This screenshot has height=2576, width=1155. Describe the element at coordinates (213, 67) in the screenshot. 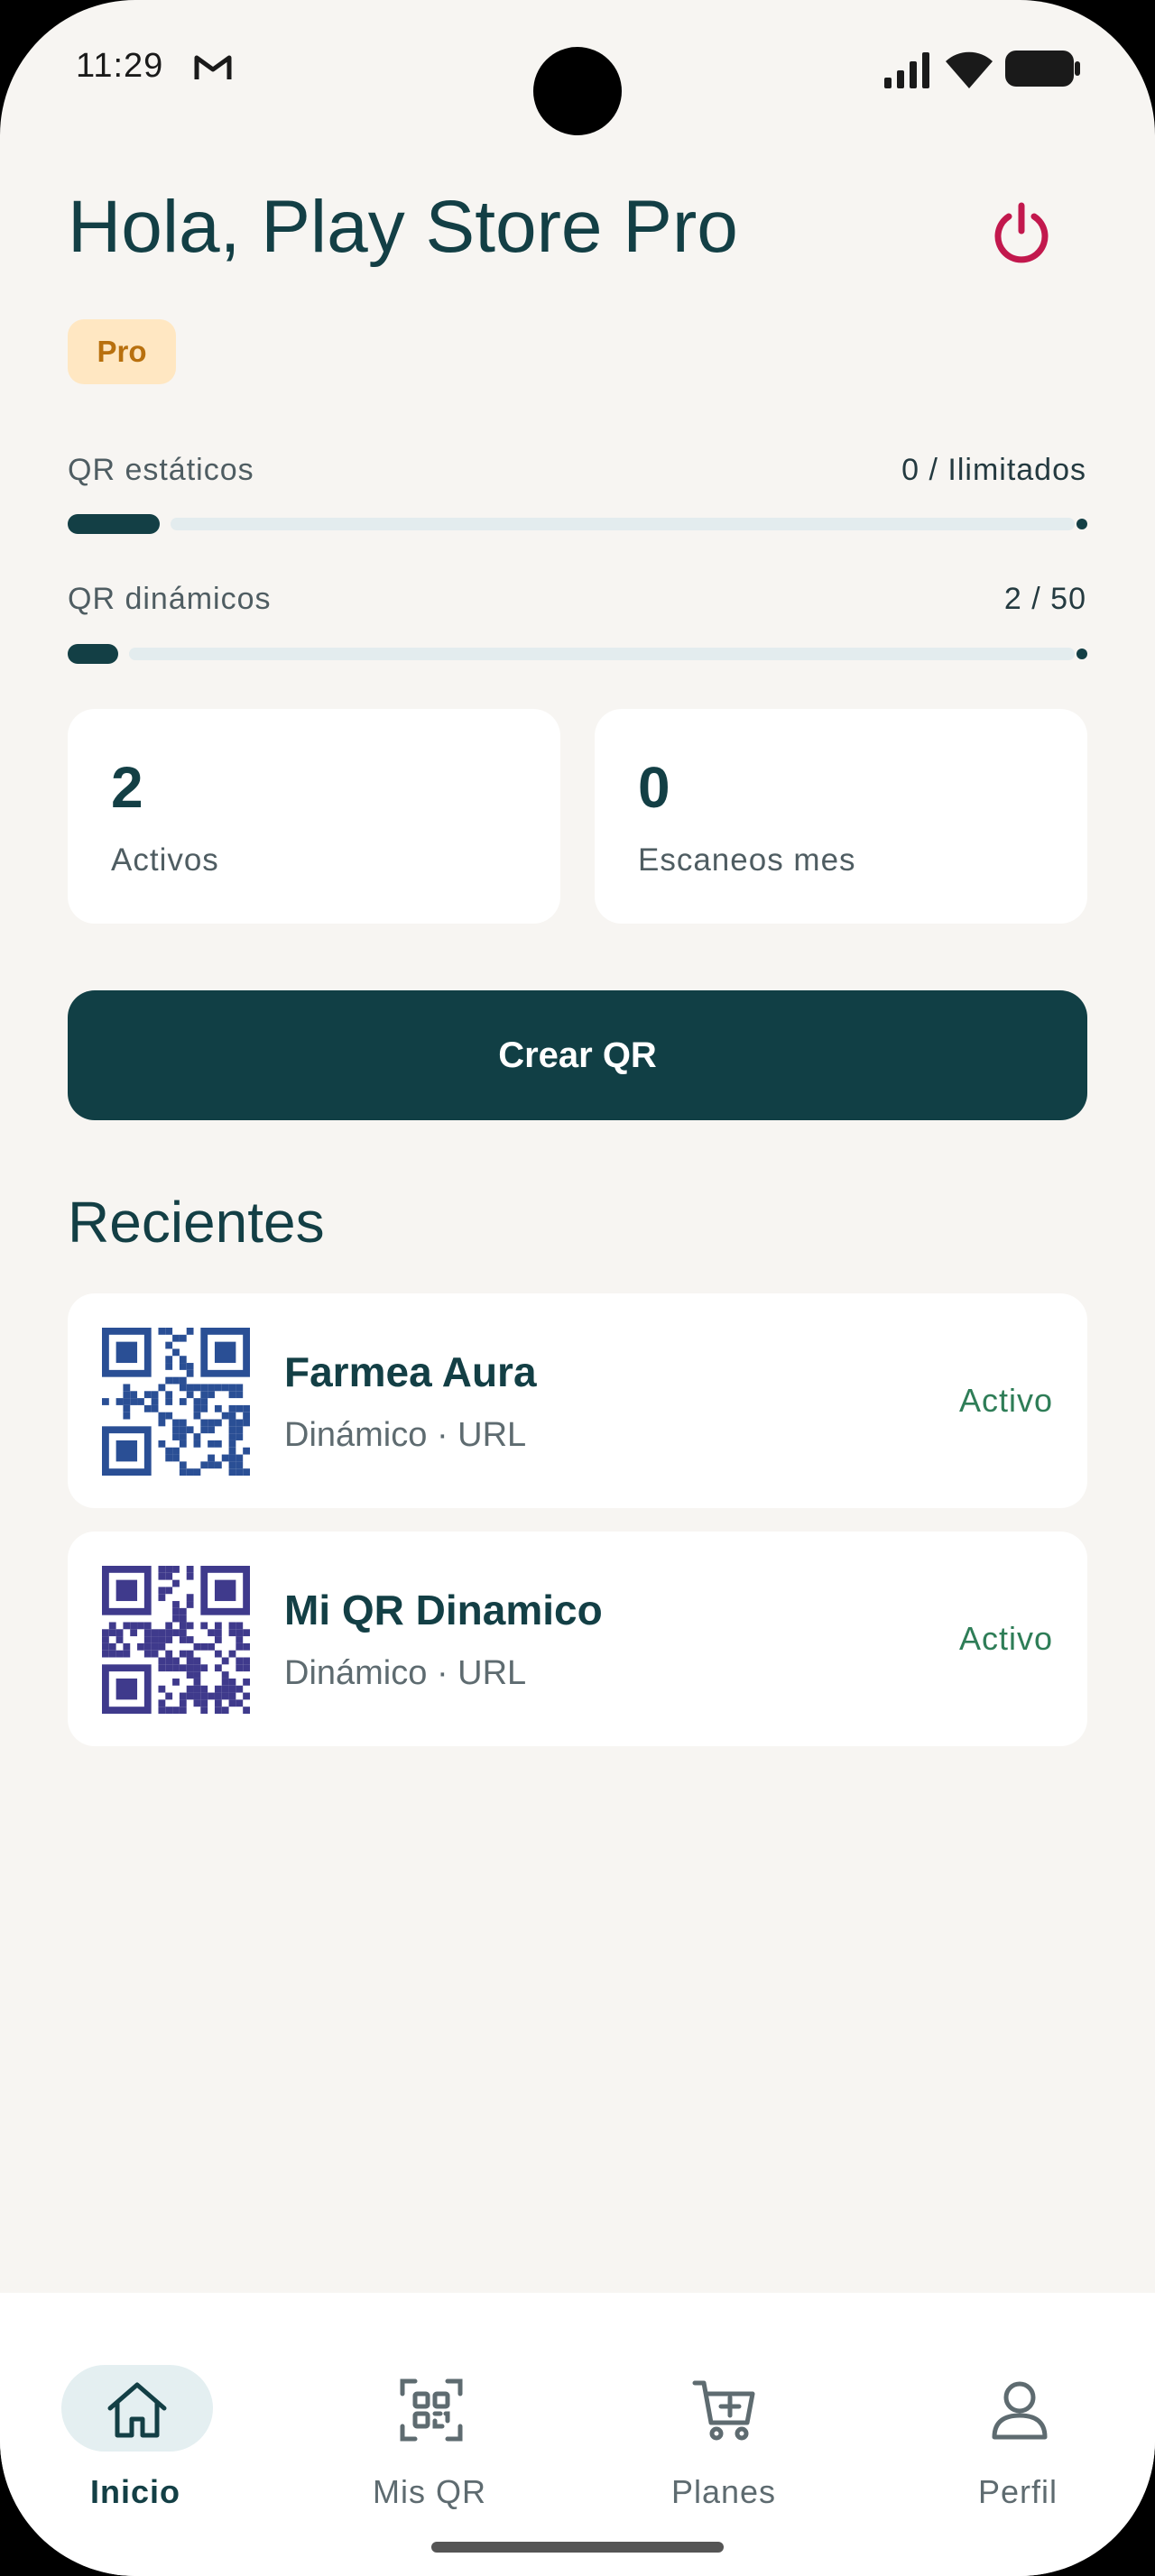

I see `gmail-icon` at that location.